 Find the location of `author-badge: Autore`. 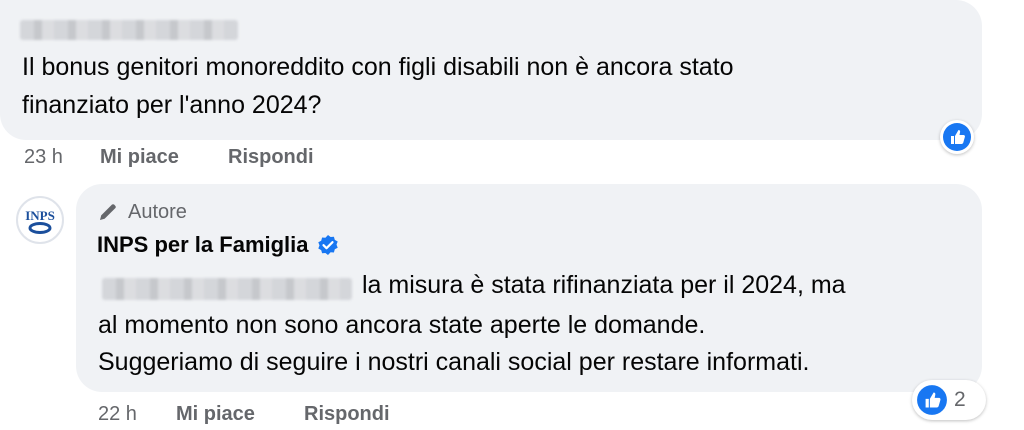

author-badge: Autore is located at coordinates (141, 212).